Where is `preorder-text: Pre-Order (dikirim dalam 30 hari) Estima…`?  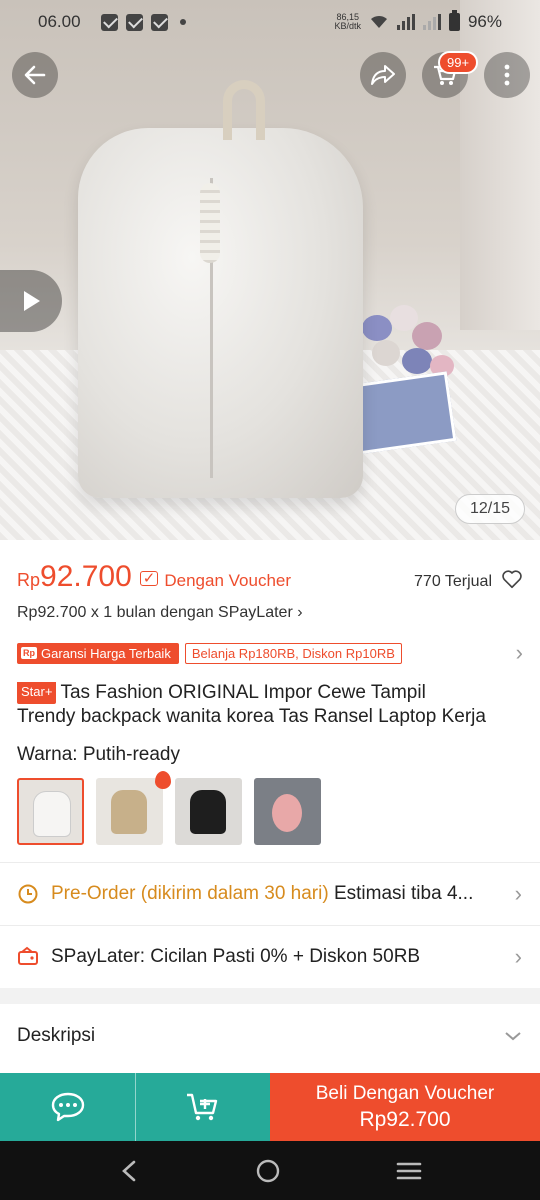
preorder-text: Pre-Order (dikirim dalam 30 hari) Estima… is located at coordinates (262, 894).